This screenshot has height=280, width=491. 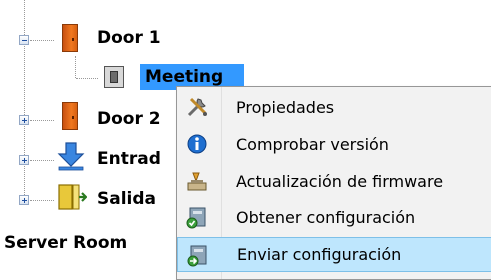 I want to click on menu-item-enviar-configuracion: Enviar configuración, so click(x=334, y=254).